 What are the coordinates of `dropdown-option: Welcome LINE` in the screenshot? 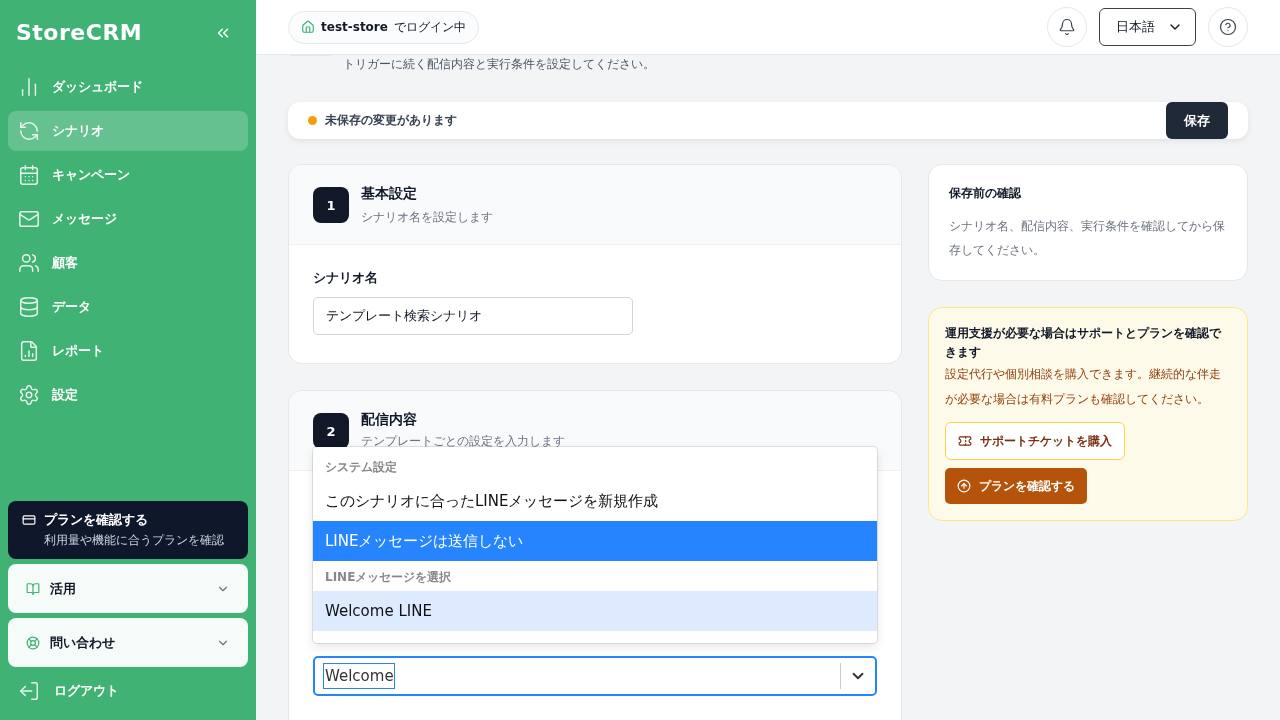 It's located at (595, 611).